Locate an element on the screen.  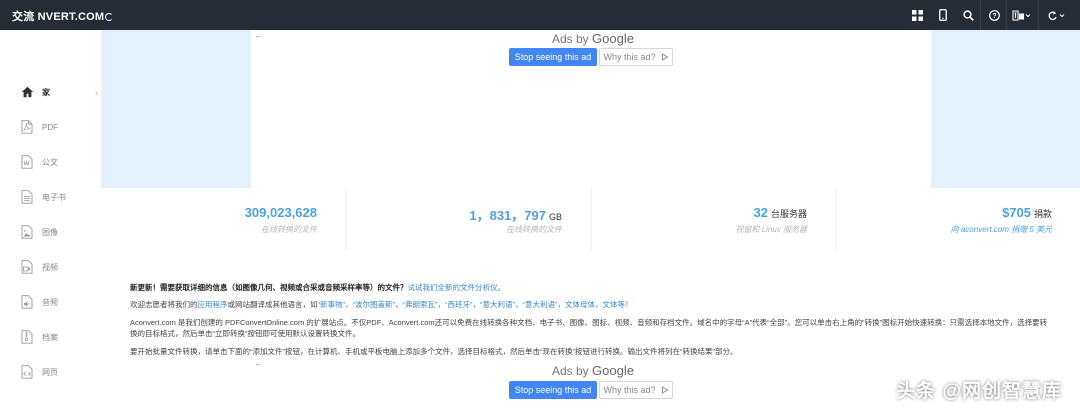
stat-unit: 台服务器 is located at coordinates (788, 214).